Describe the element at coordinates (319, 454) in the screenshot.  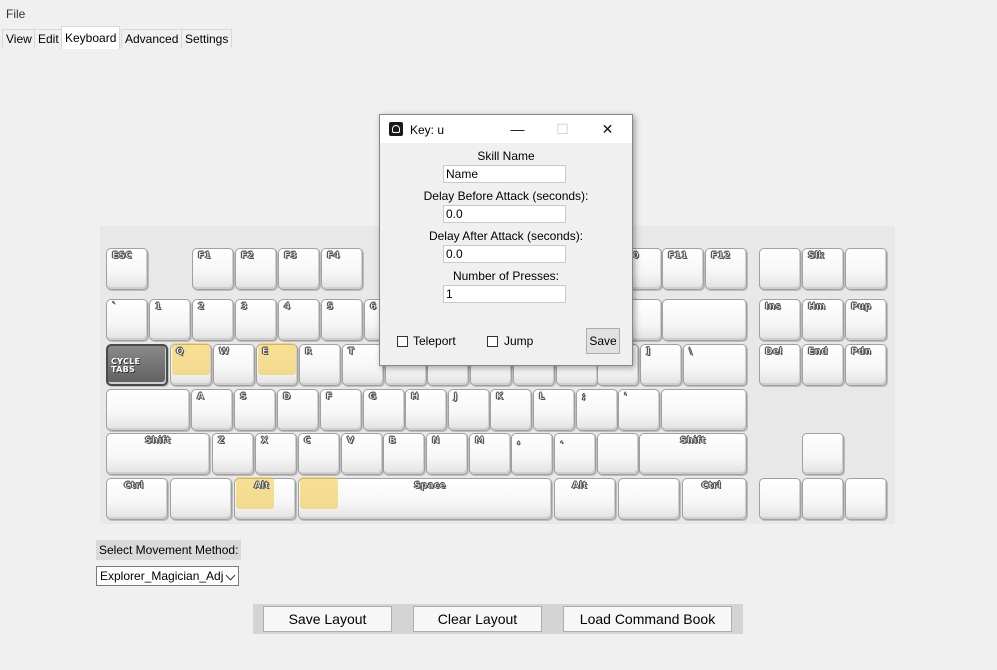
I see `key-c: C` at that location.